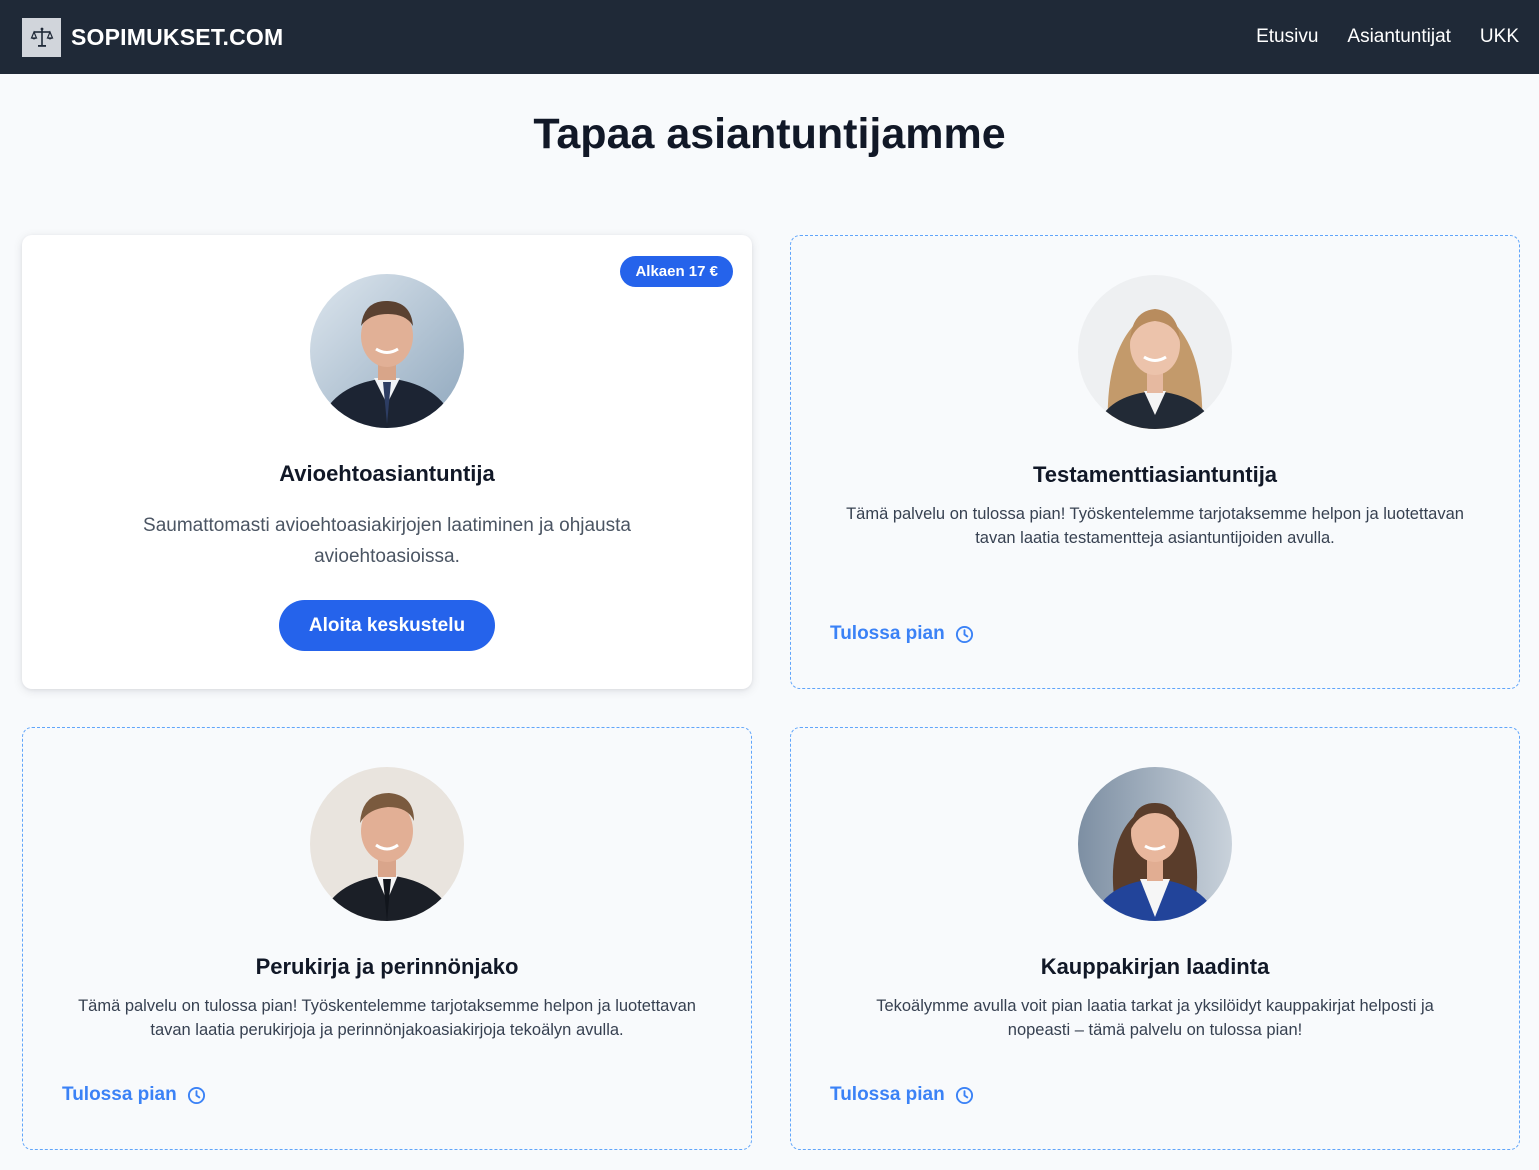 This screenshot has width=1539, height=1170. Describe the element at coordinates (1287, 37) in the screenshot. I see `nav-link-etusivu: Etusivu` at that location.